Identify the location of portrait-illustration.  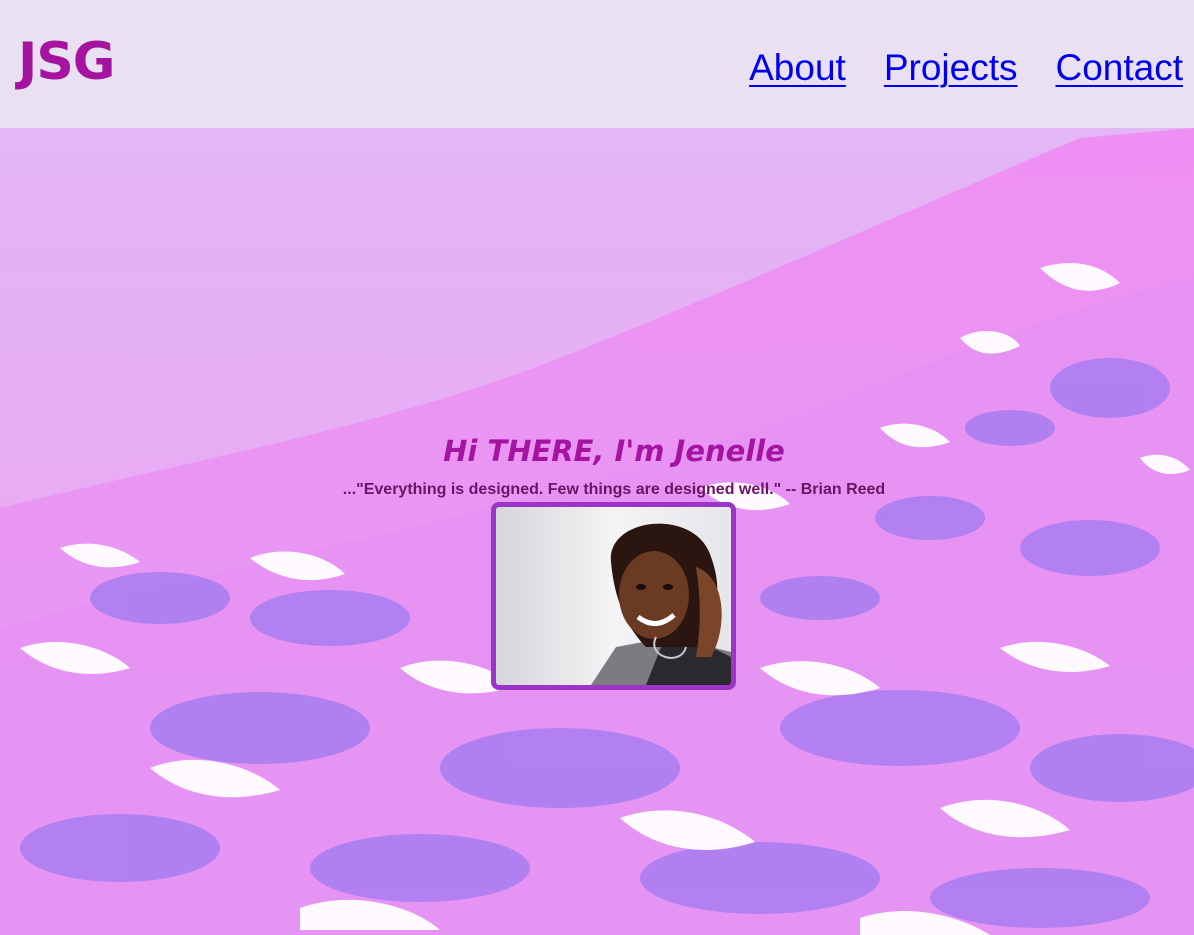
(613, 596).